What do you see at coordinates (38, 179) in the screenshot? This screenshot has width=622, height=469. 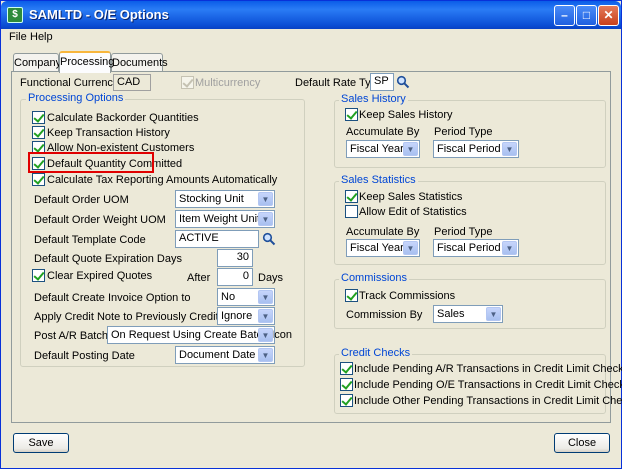 I see `calc-tax-reporting-checkbox` at bounding box center [38, 179].